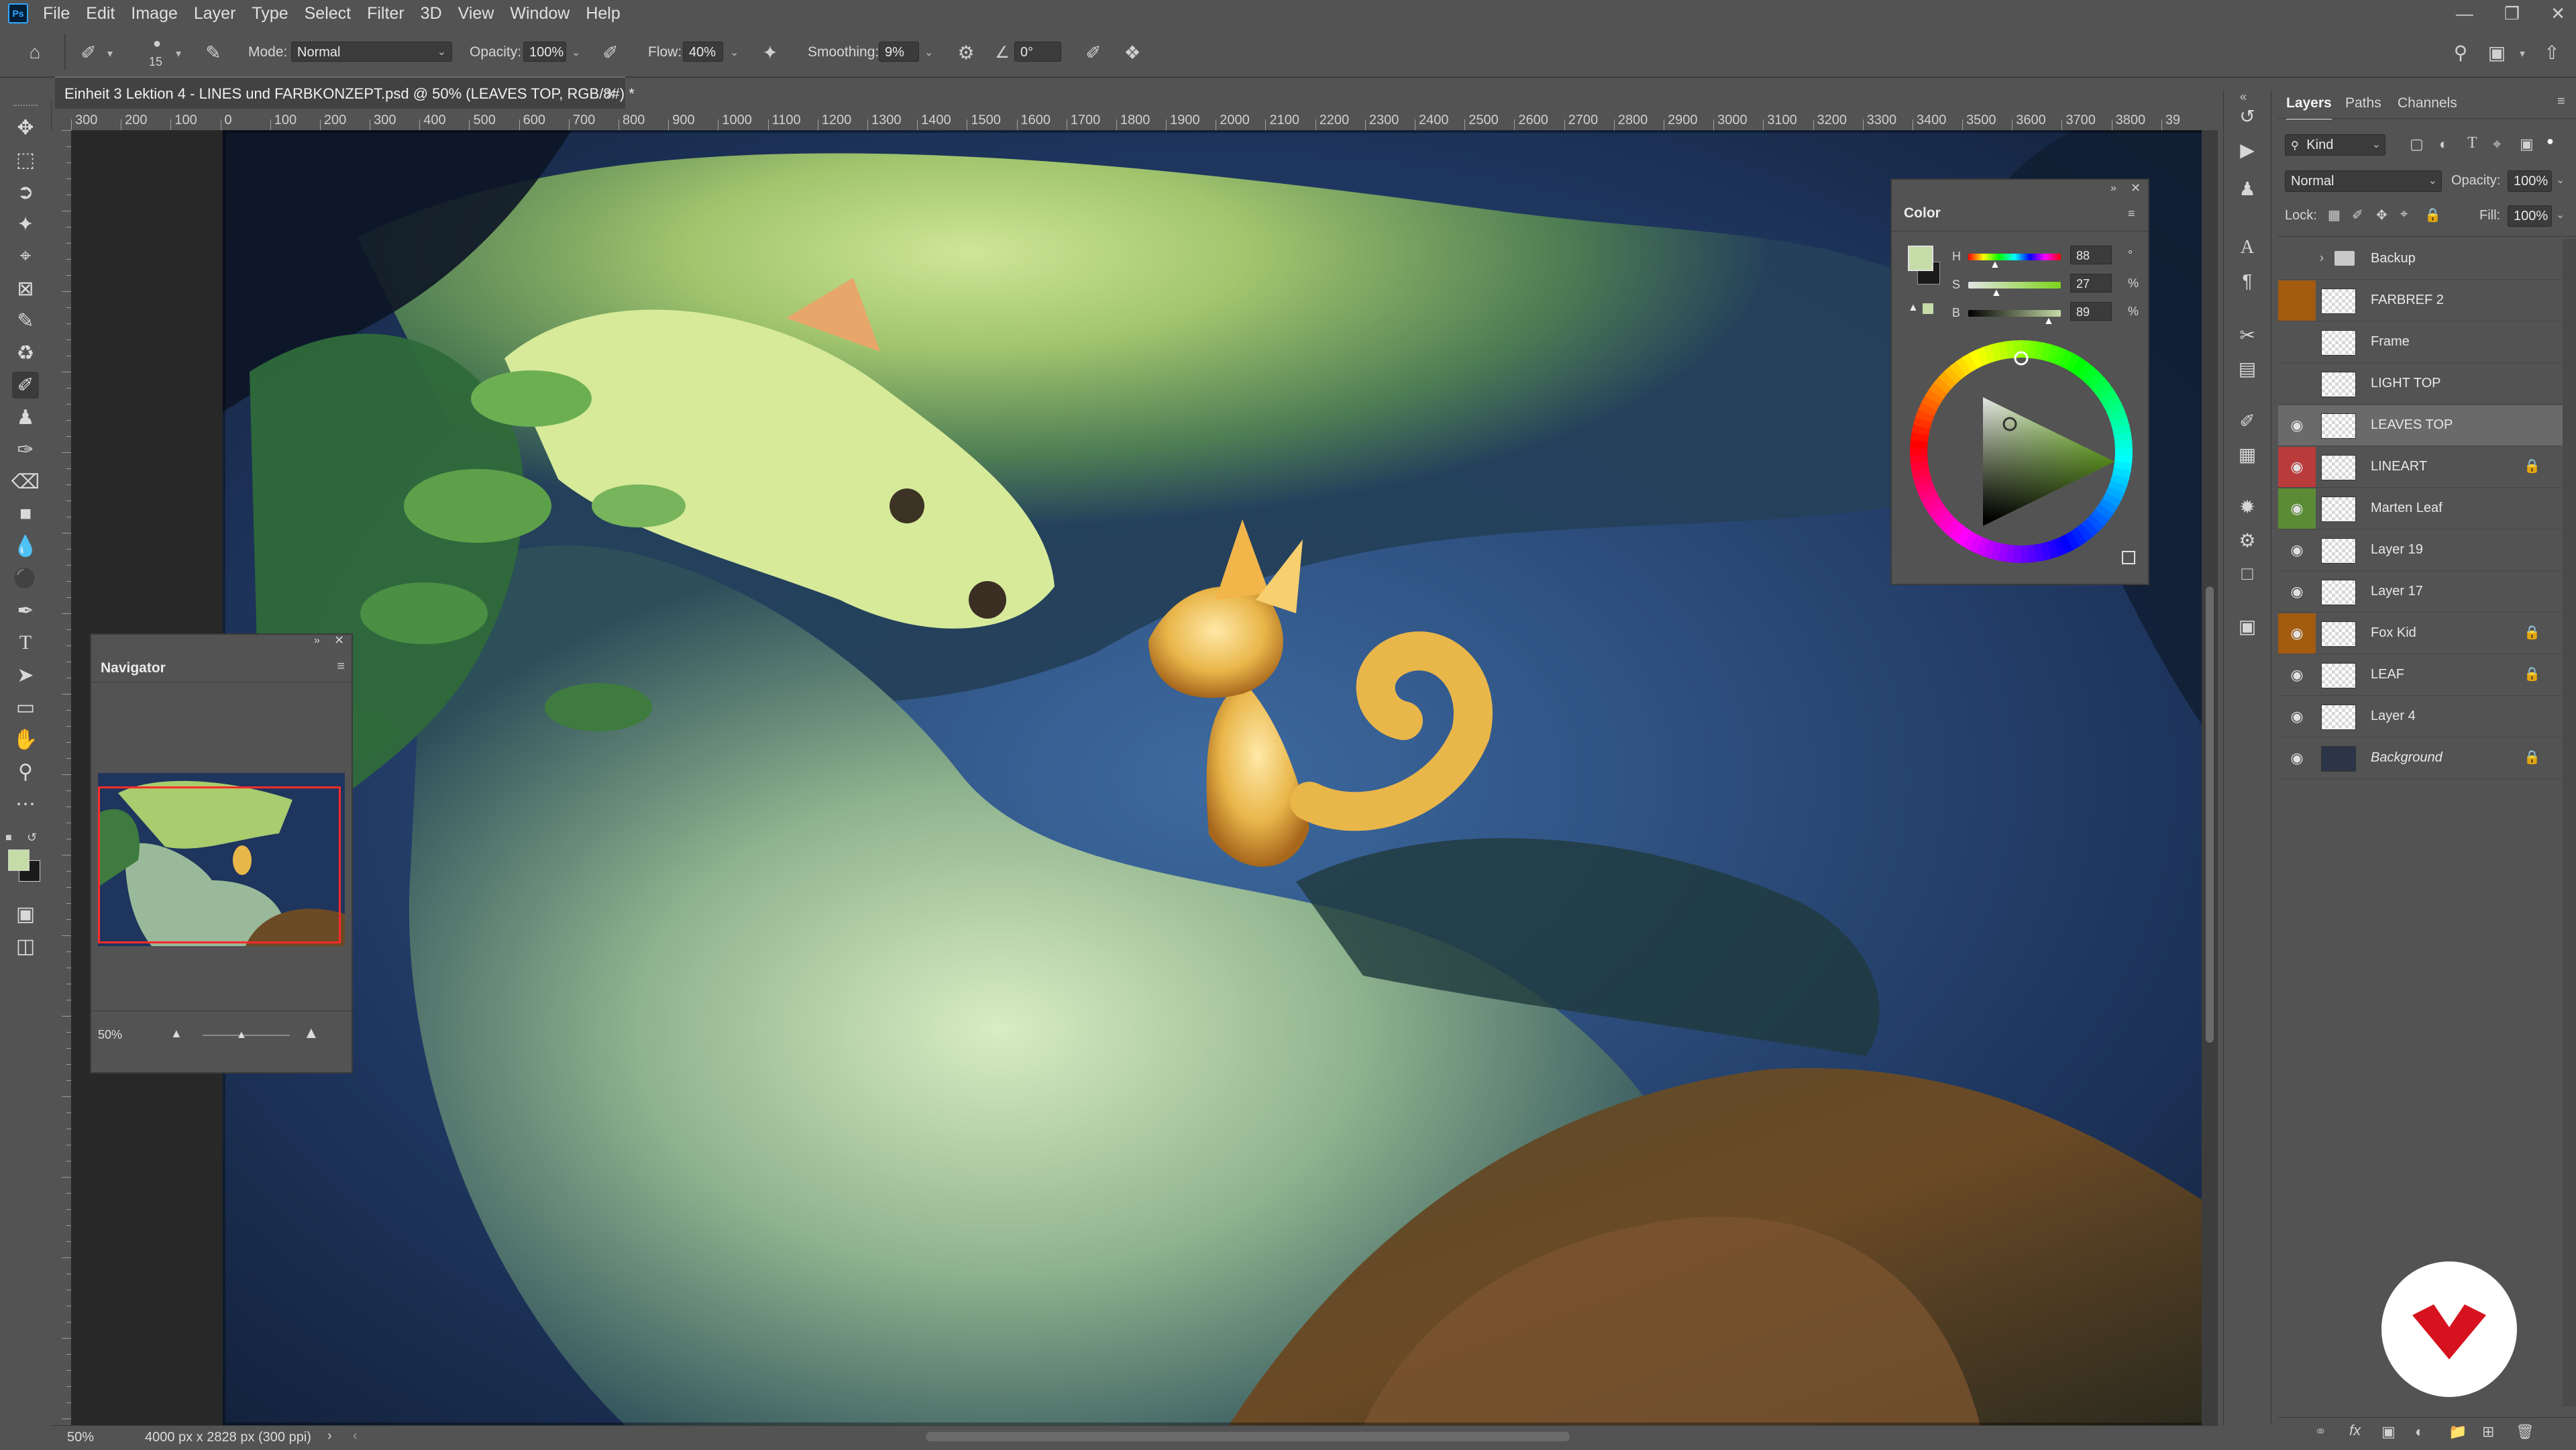 This screenshot has width=2576, height=1450. I want to click on fill-field: 100%, so click(2530, 216).